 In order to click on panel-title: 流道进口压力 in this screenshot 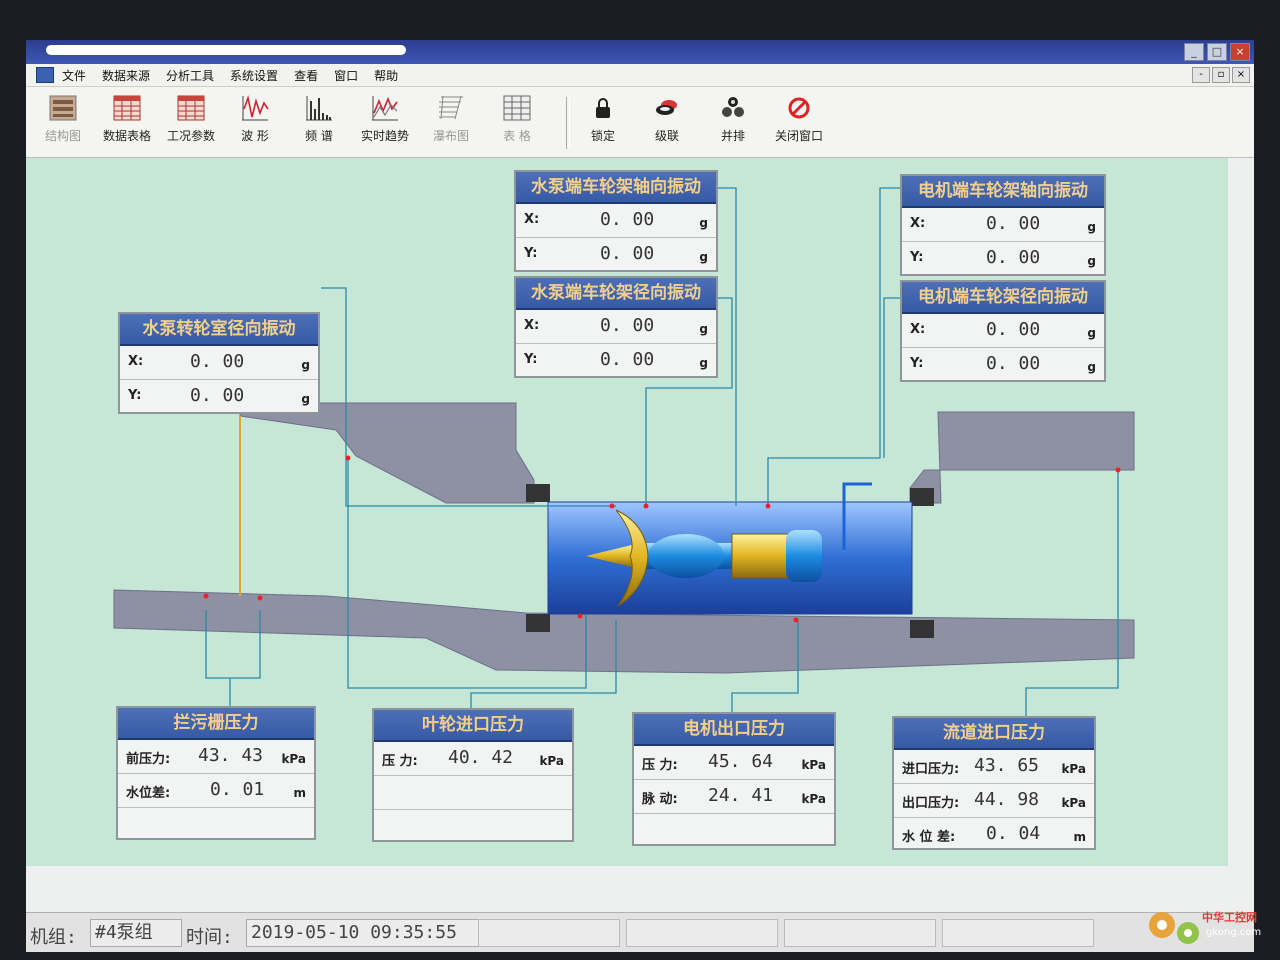, I will do `click(994, 734)`.